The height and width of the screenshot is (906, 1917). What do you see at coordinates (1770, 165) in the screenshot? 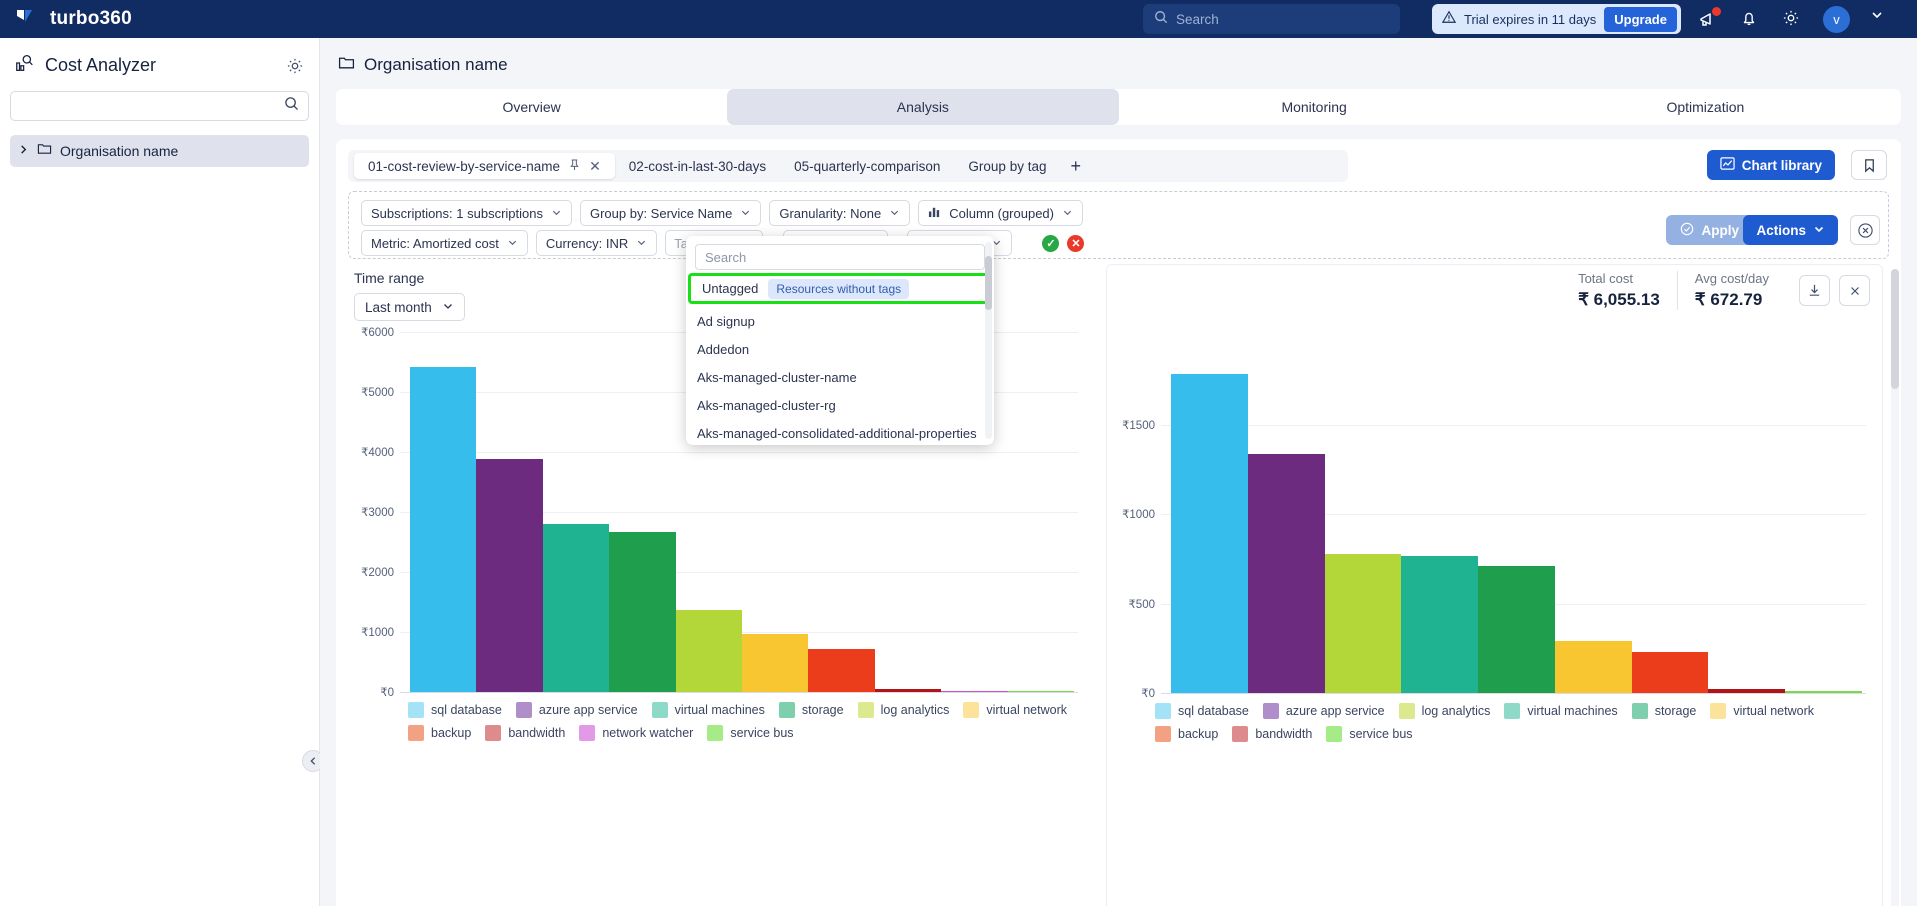
I see `chart-library-button: Chart library` at bounding box center [1770, 165].